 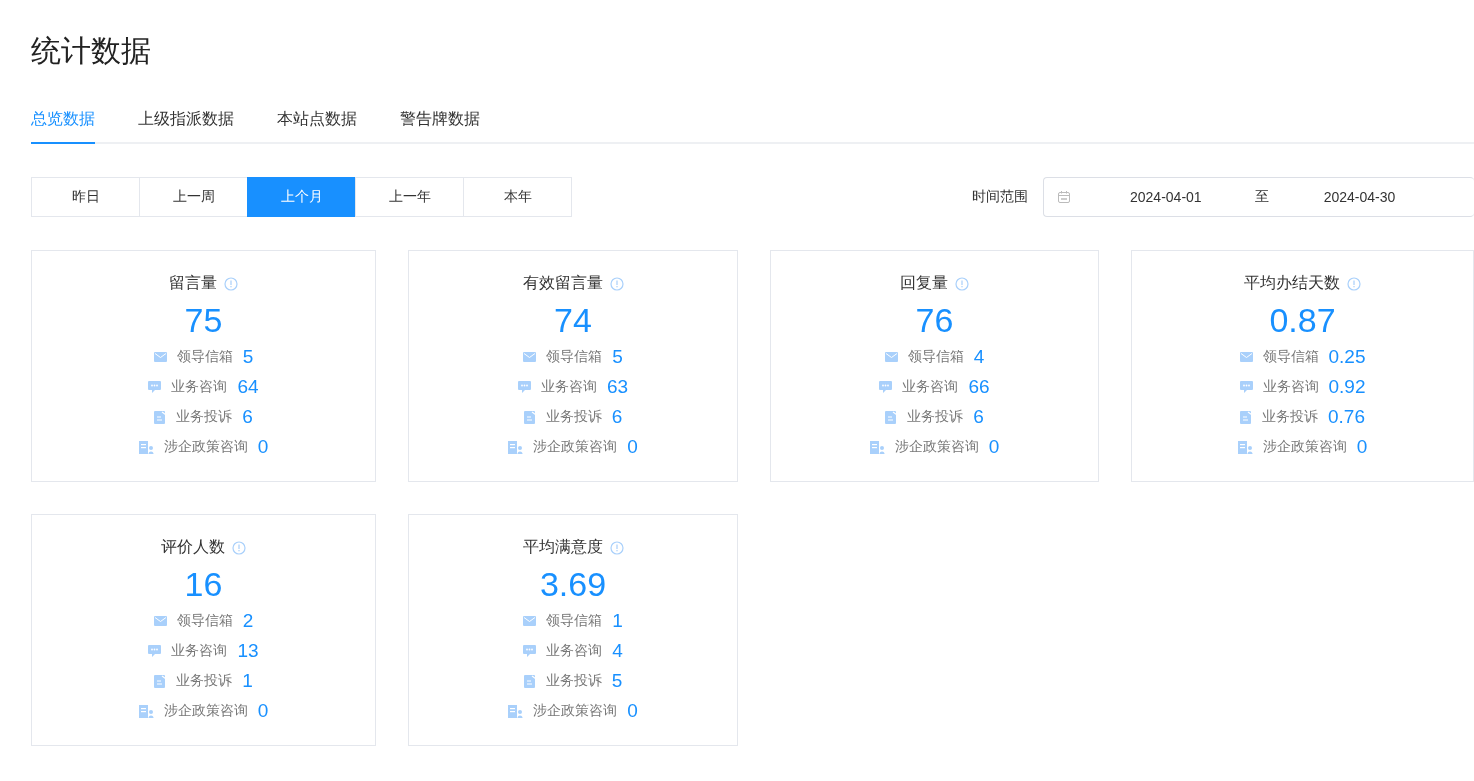 I want to click on tab: 本站点数据, so click(x=317, y=120).